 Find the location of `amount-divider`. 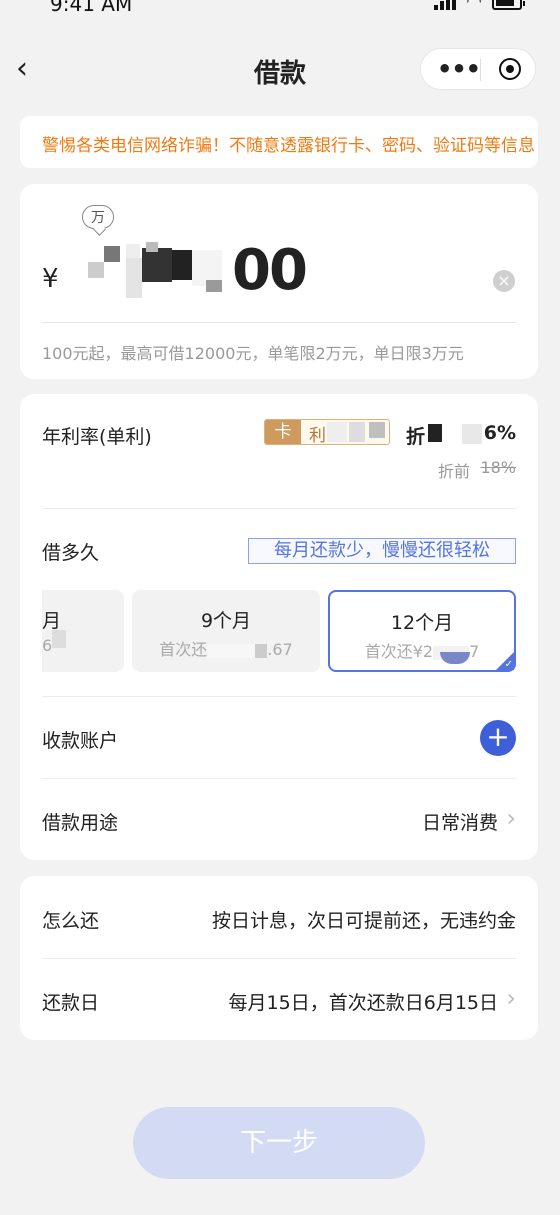

amount-divider is located at coordinates (279, 322).